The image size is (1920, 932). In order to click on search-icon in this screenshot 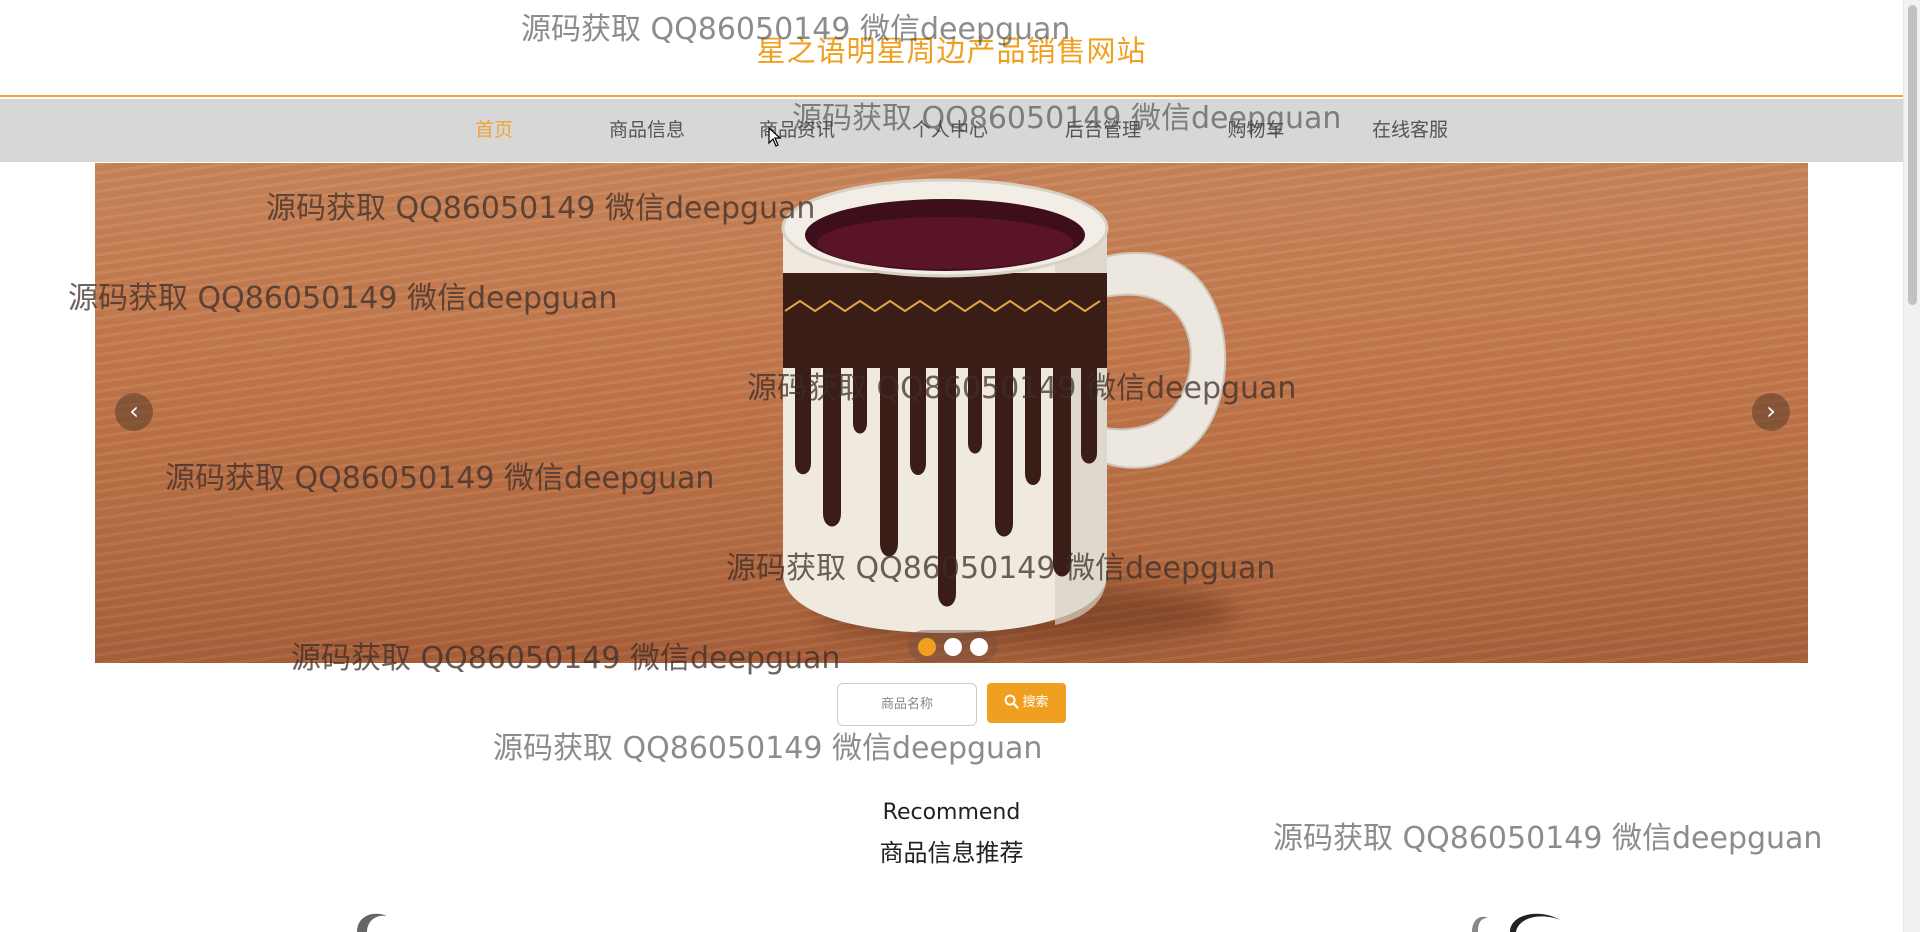, I will do `click(1012, 701)`.